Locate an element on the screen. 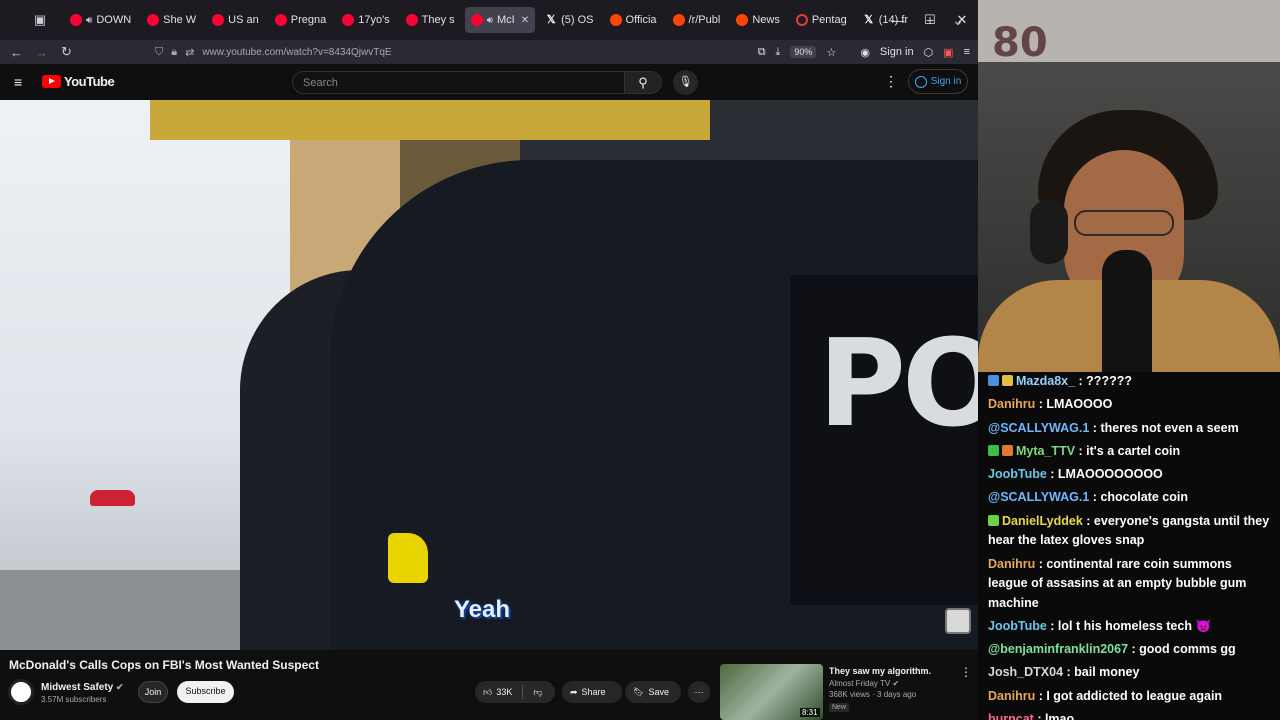 The width and height of the screenshot is (1280, 720). settings-kebab-icon: ⋮ is located at coordinates (891, 81).